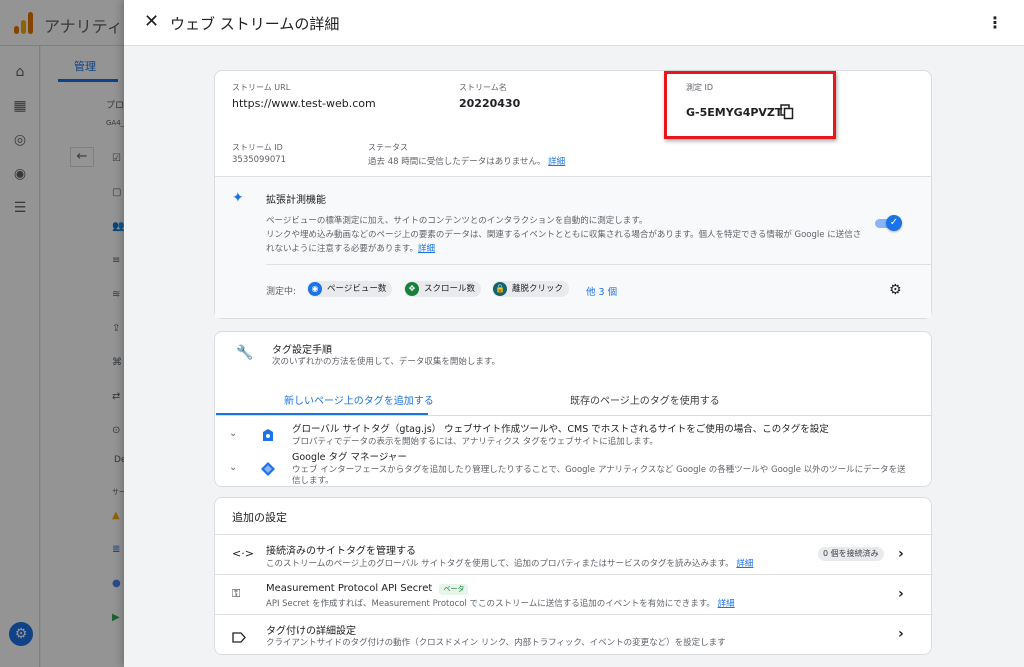 The width and height of the screenshot is (1024, 667). I want to click on tab-existing-page: 既存のページ上のタグを使用する, so click(645, 399).